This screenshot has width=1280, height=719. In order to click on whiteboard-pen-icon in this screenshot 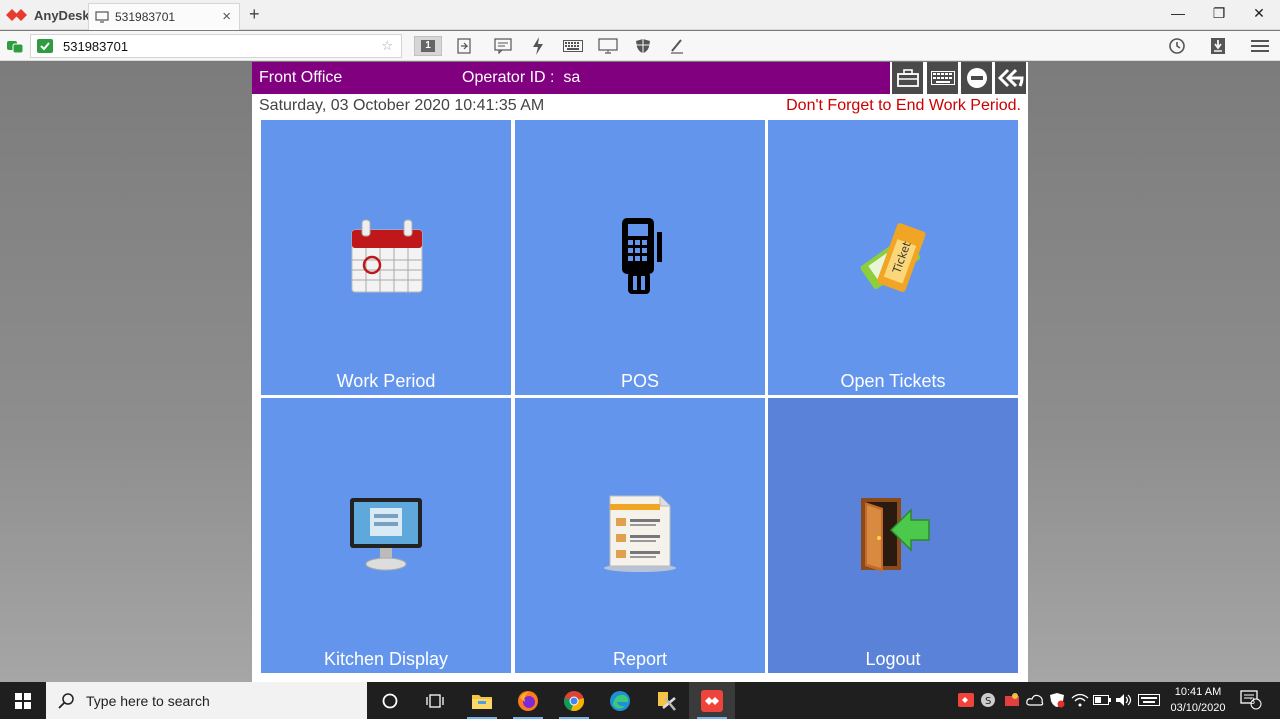, I will do `click(677, 46)`.